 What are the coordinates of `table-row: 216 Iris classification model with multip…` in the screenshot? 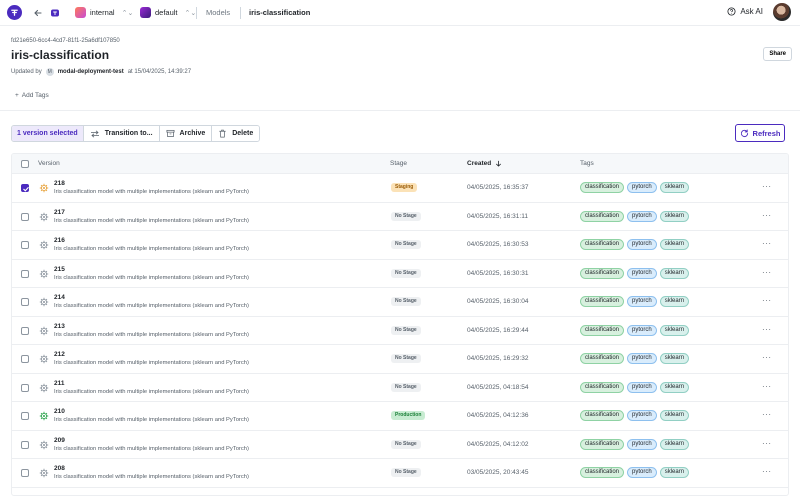 It's located at (400, 245).